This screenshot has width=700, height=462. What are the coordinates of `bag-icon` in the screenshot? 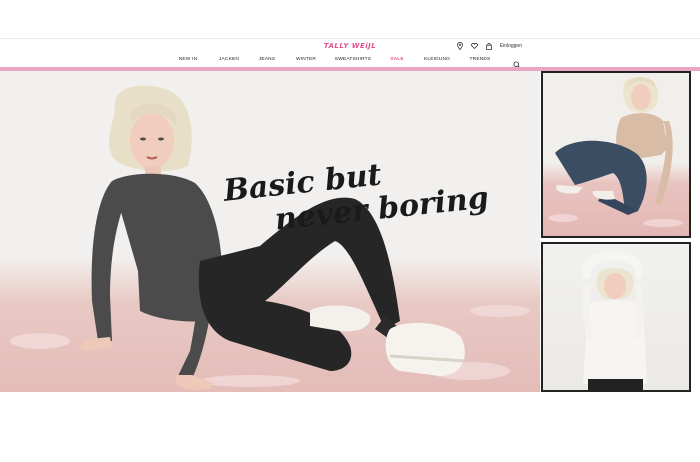 It's located at (488, 46).